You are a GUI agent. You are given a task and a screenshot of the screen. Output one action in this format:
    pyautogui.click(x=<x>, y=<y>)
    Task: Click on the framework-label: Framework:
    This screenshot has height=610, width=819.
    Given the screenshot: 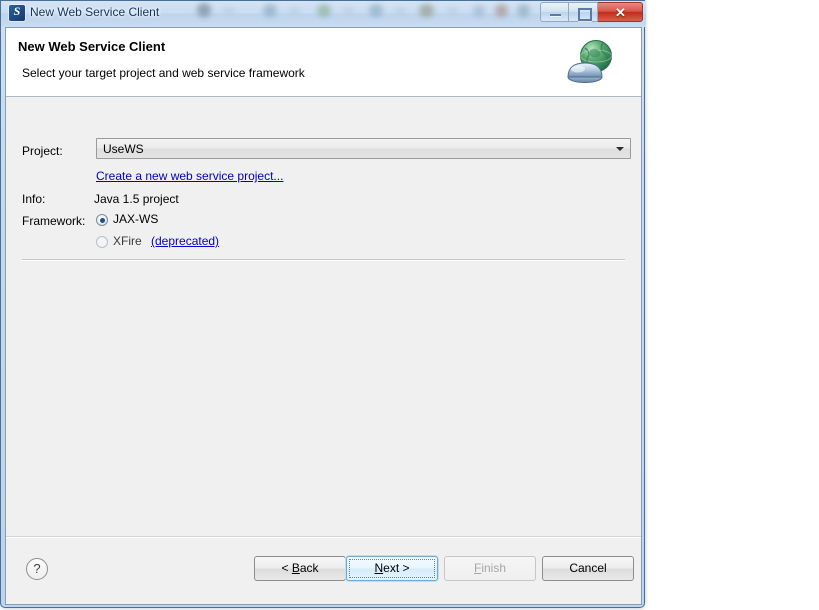 What is the action you would take?
    pyautogui.click(x=54, y=221)
    